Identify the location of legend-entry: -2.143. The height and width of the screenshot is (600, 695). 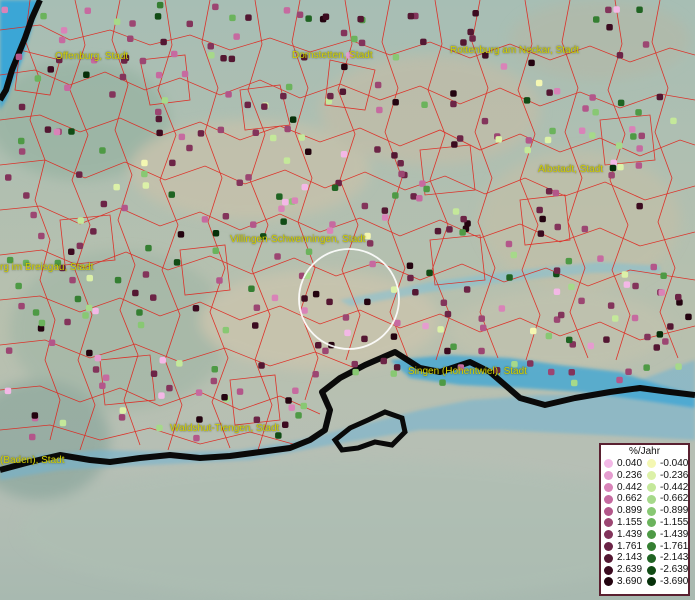
(666, 558).